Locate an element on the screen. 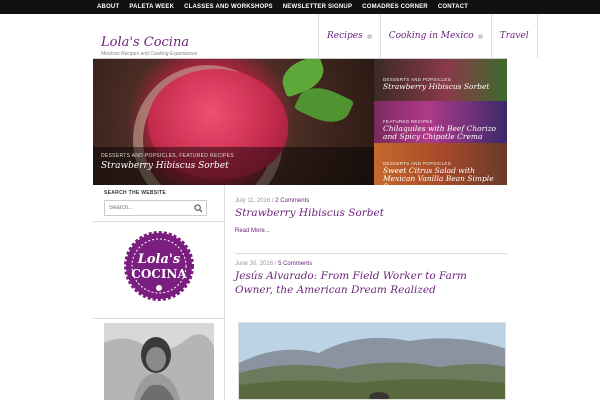  post-date: June 30, 2016 is located at coordinates (254, 264).